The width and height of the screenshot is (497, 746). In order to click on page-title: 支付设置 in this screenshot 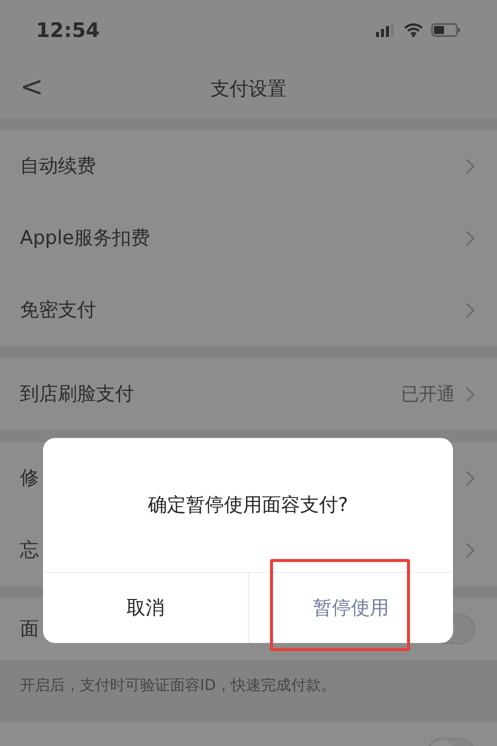, I will do `click(248, 89)`.